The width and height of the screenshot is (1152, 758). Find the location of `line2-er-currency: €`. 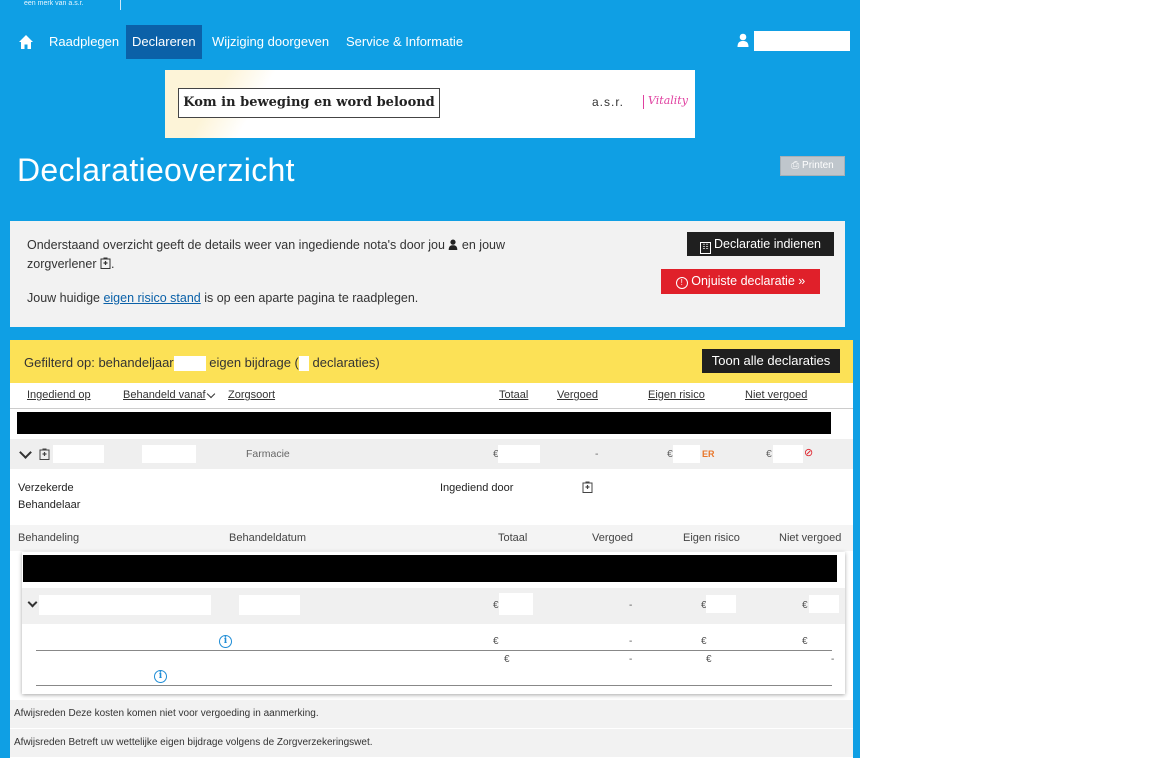

line2-er-currency: € is located at coordinates (709, 659).